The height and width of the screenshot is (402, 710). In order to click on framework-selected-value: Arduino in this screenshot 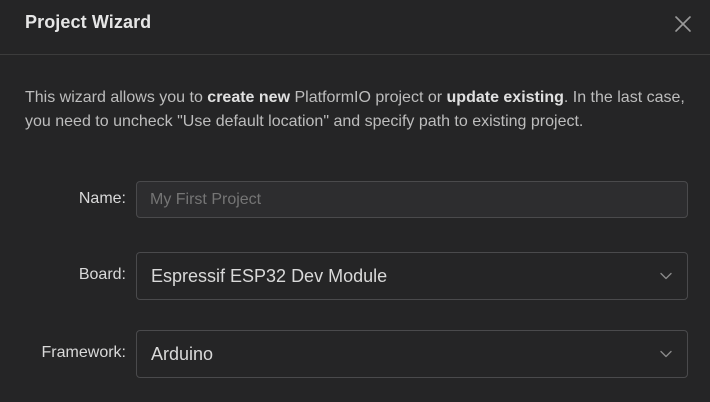, I will do `click(182, 354)`.